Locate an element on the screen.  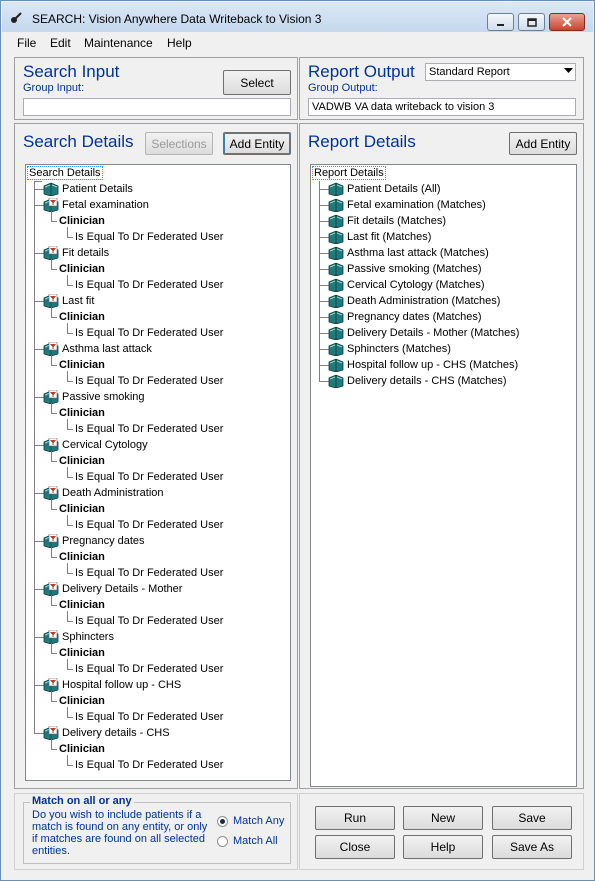
report-entity-node: Sphincters (Matches) is located at coordinates (399, 349).